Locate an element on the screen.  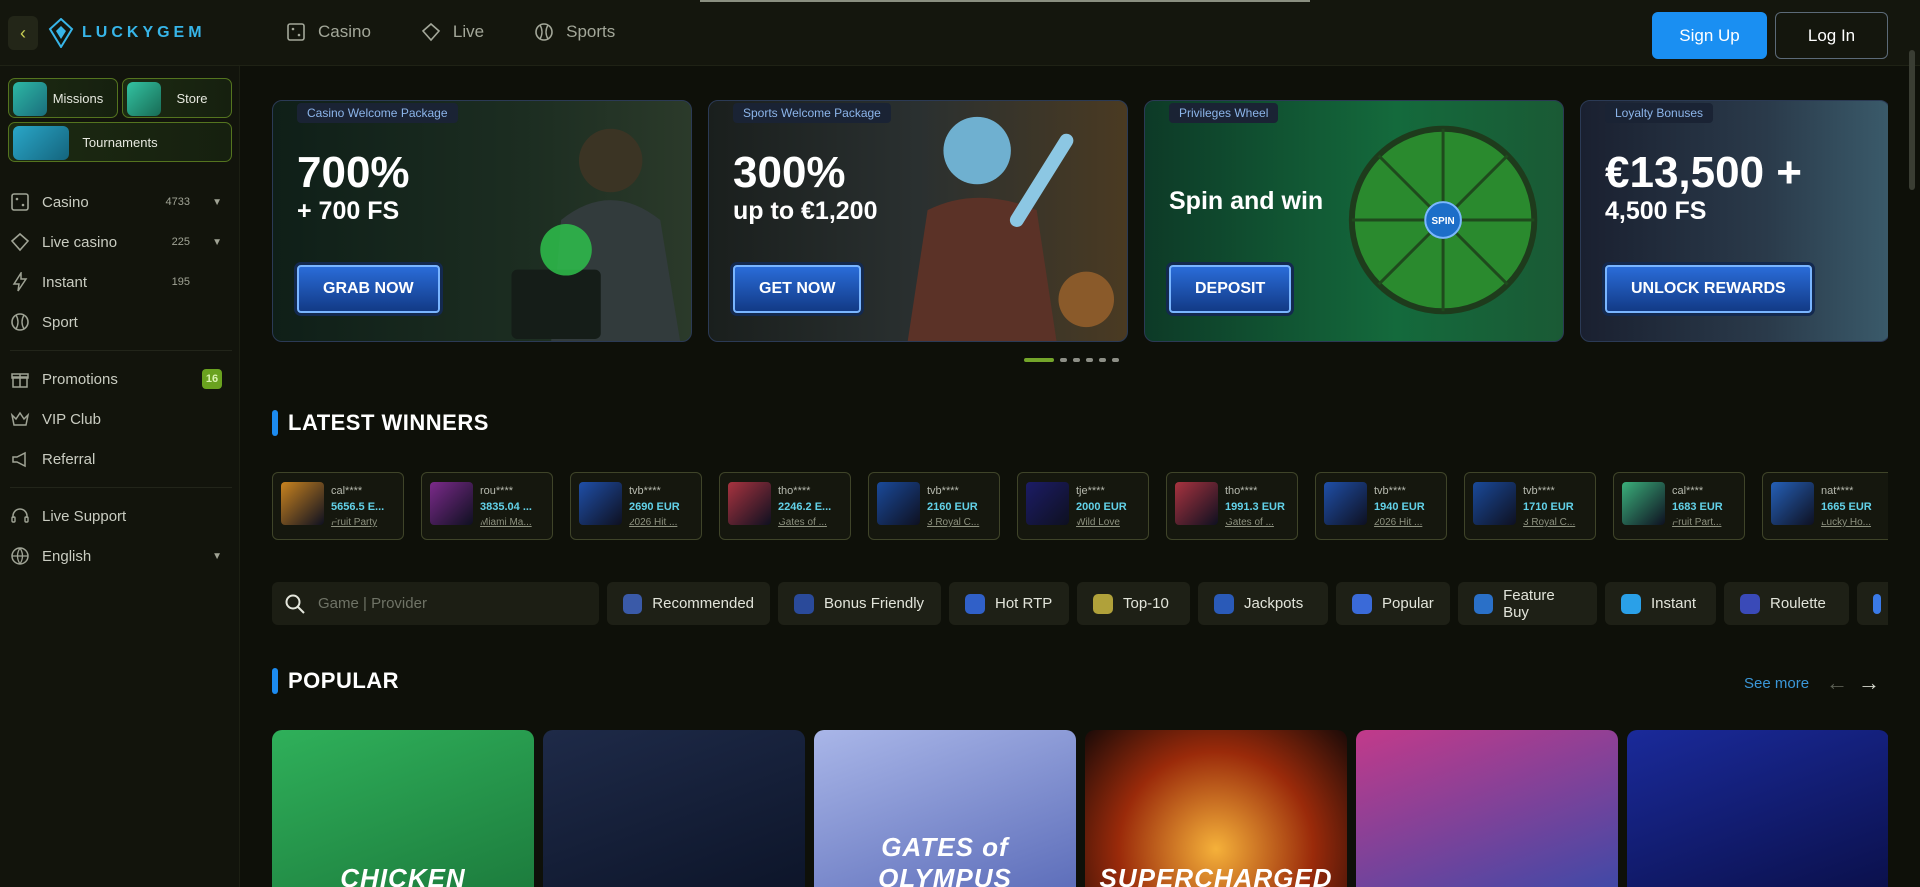
sports-ball-icon is located at coordinates (20, 322).